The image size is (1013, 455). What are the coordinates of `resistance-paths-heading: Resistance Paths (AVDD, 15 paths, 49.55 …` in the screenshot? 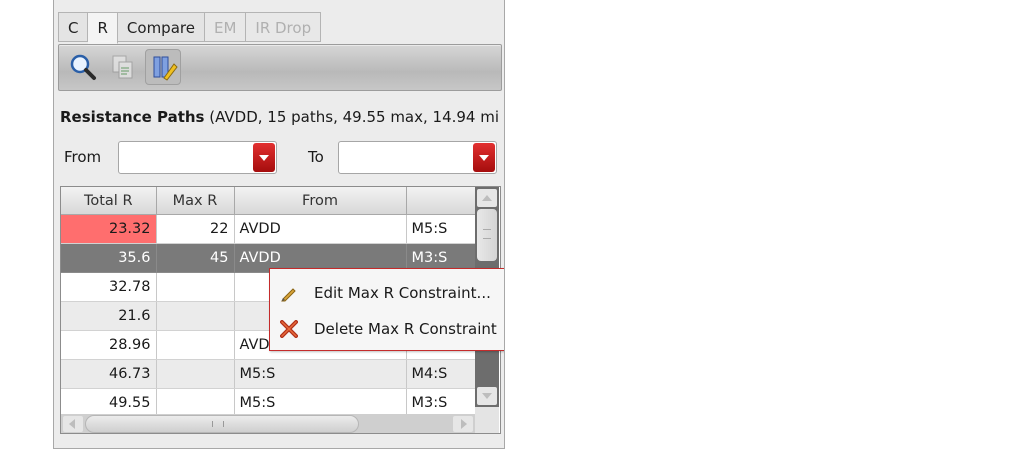 It's located at (279, 117).